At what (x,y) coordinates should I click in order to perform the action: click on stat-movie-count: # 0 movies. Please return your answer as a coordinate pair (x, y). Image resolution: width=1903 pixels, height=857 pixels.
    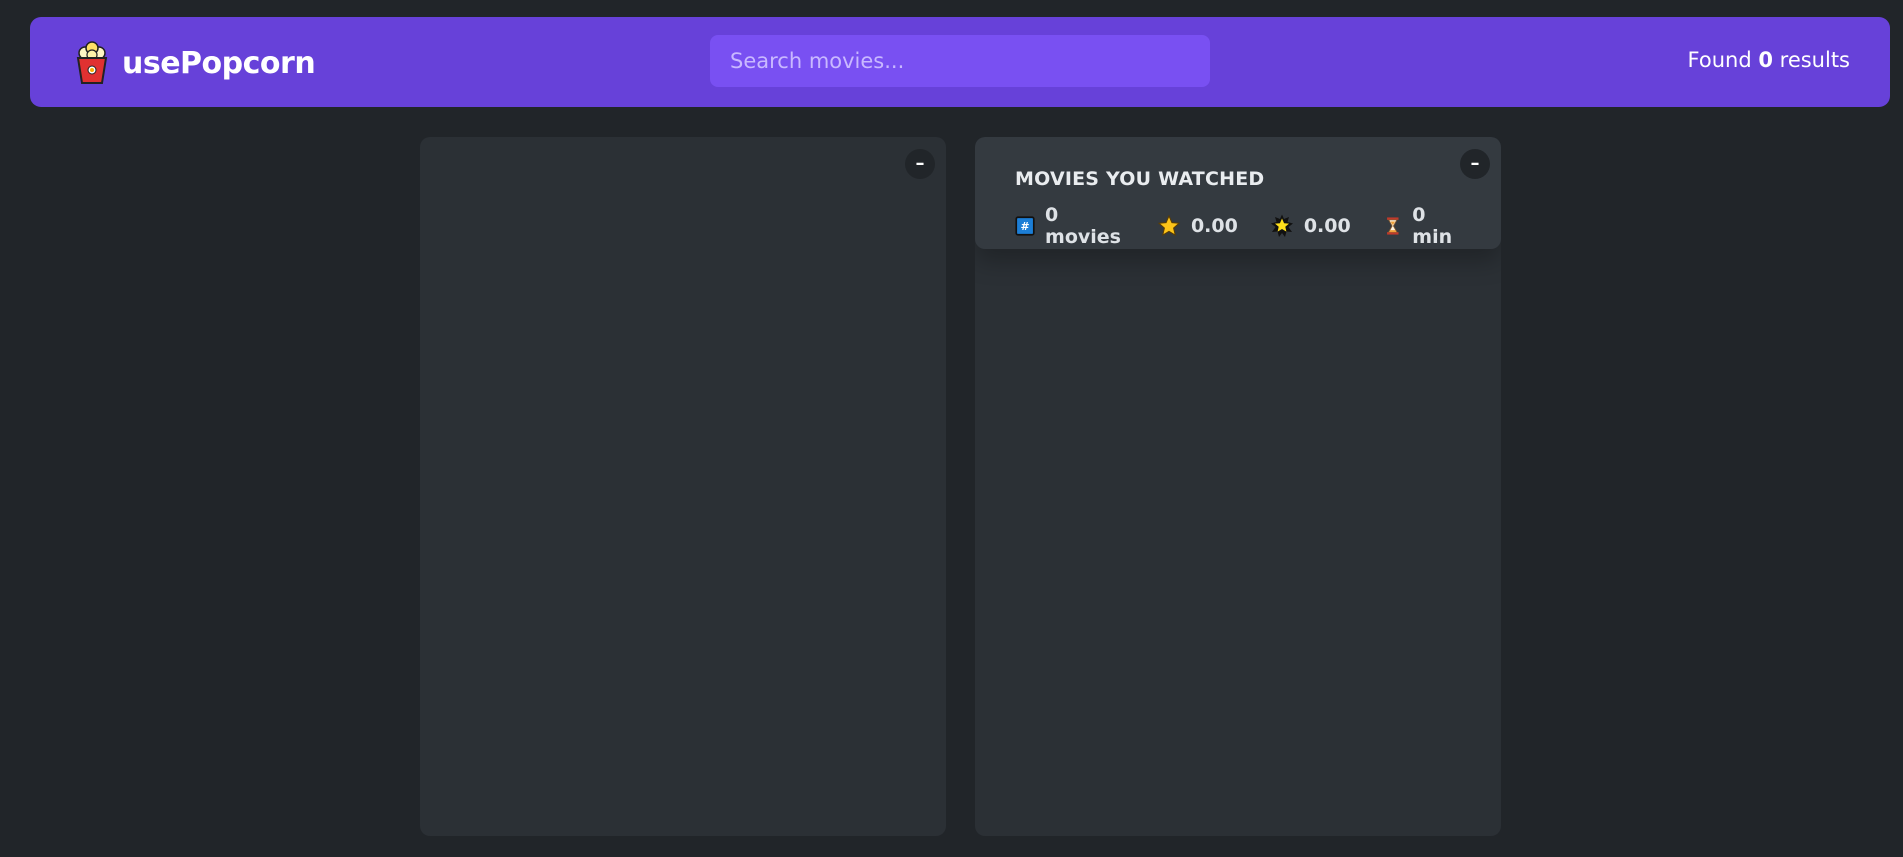
    Looking at the image, I should click on (1070, 226).